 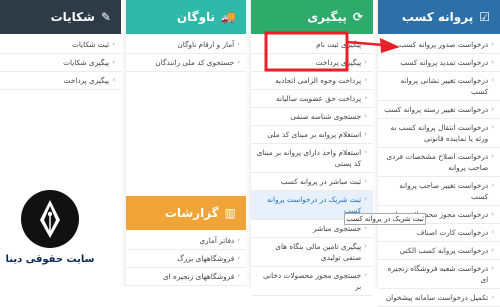 I want to click on annotation-box, so click(x=306, y=51).